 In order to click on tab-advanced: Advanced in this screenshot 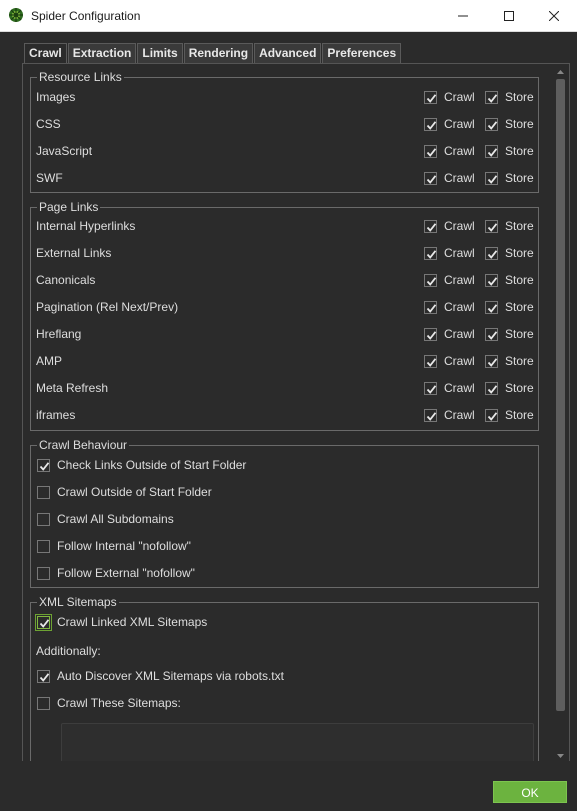, I will do `click(288, 53)`.